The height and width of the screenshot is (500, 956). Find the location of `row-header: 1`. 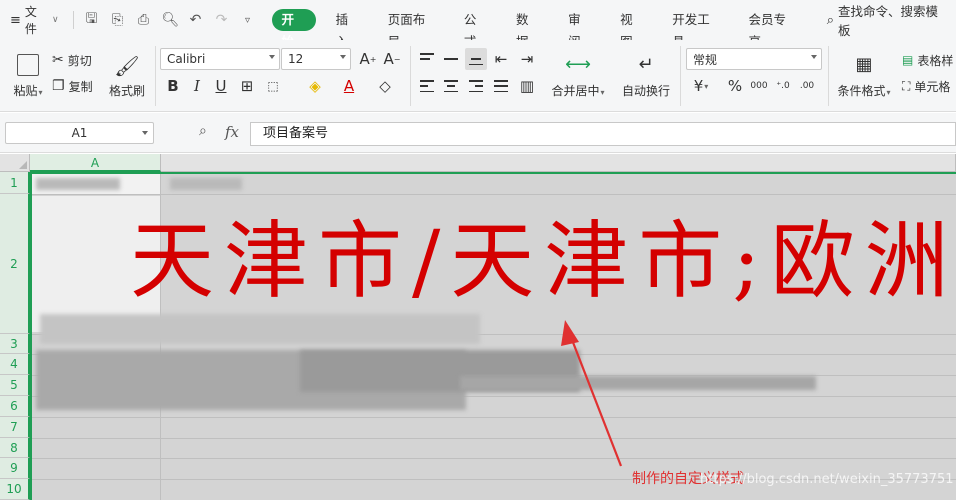

row-header: 1 is located at coordinates (15, 183).